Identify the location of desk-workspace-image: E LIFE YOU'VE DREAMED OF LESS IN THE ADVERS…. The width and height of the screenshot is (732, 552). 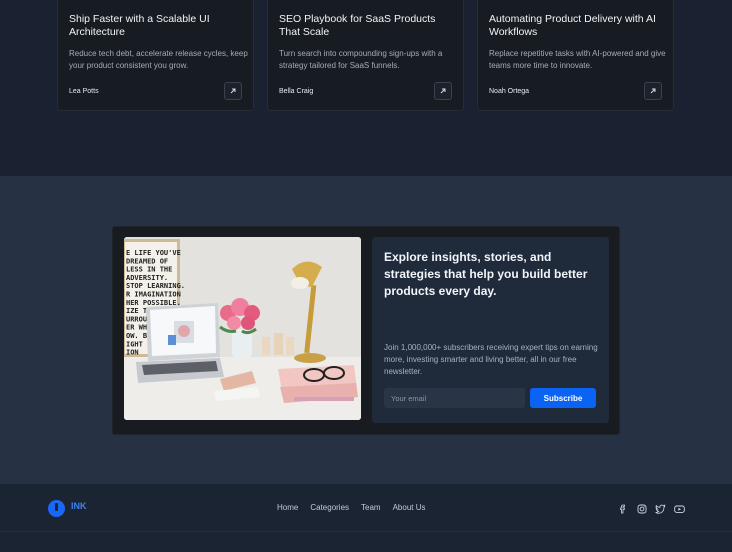
(242, 328).